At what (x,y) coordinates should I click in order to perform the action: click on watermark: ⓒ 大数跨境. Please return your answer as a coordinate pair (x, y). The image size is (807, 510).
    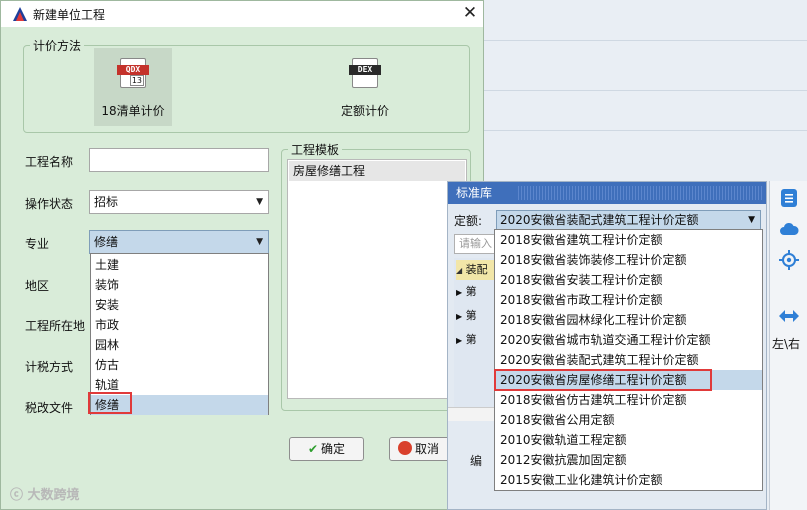
    Looking at the image, I should click on (45, 495).